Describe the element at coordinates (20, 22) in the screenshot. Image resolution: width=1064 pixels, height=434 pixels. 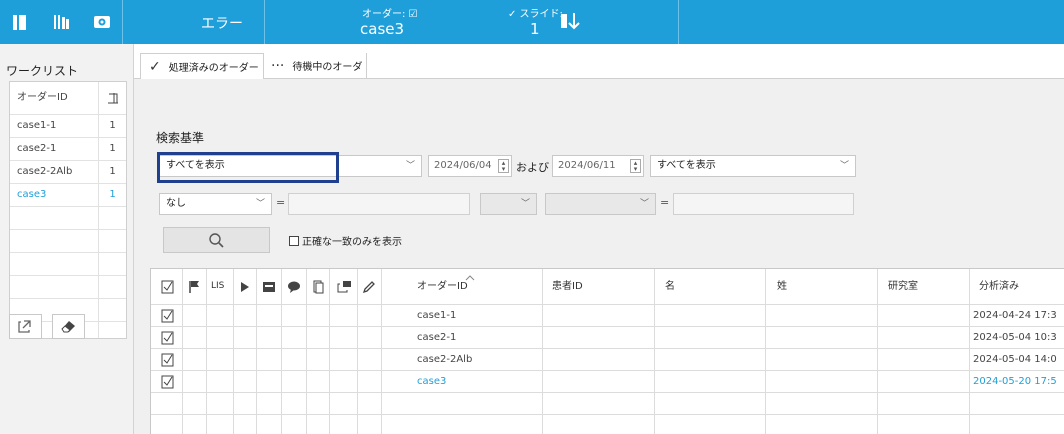
I see `book-icon` at that location.